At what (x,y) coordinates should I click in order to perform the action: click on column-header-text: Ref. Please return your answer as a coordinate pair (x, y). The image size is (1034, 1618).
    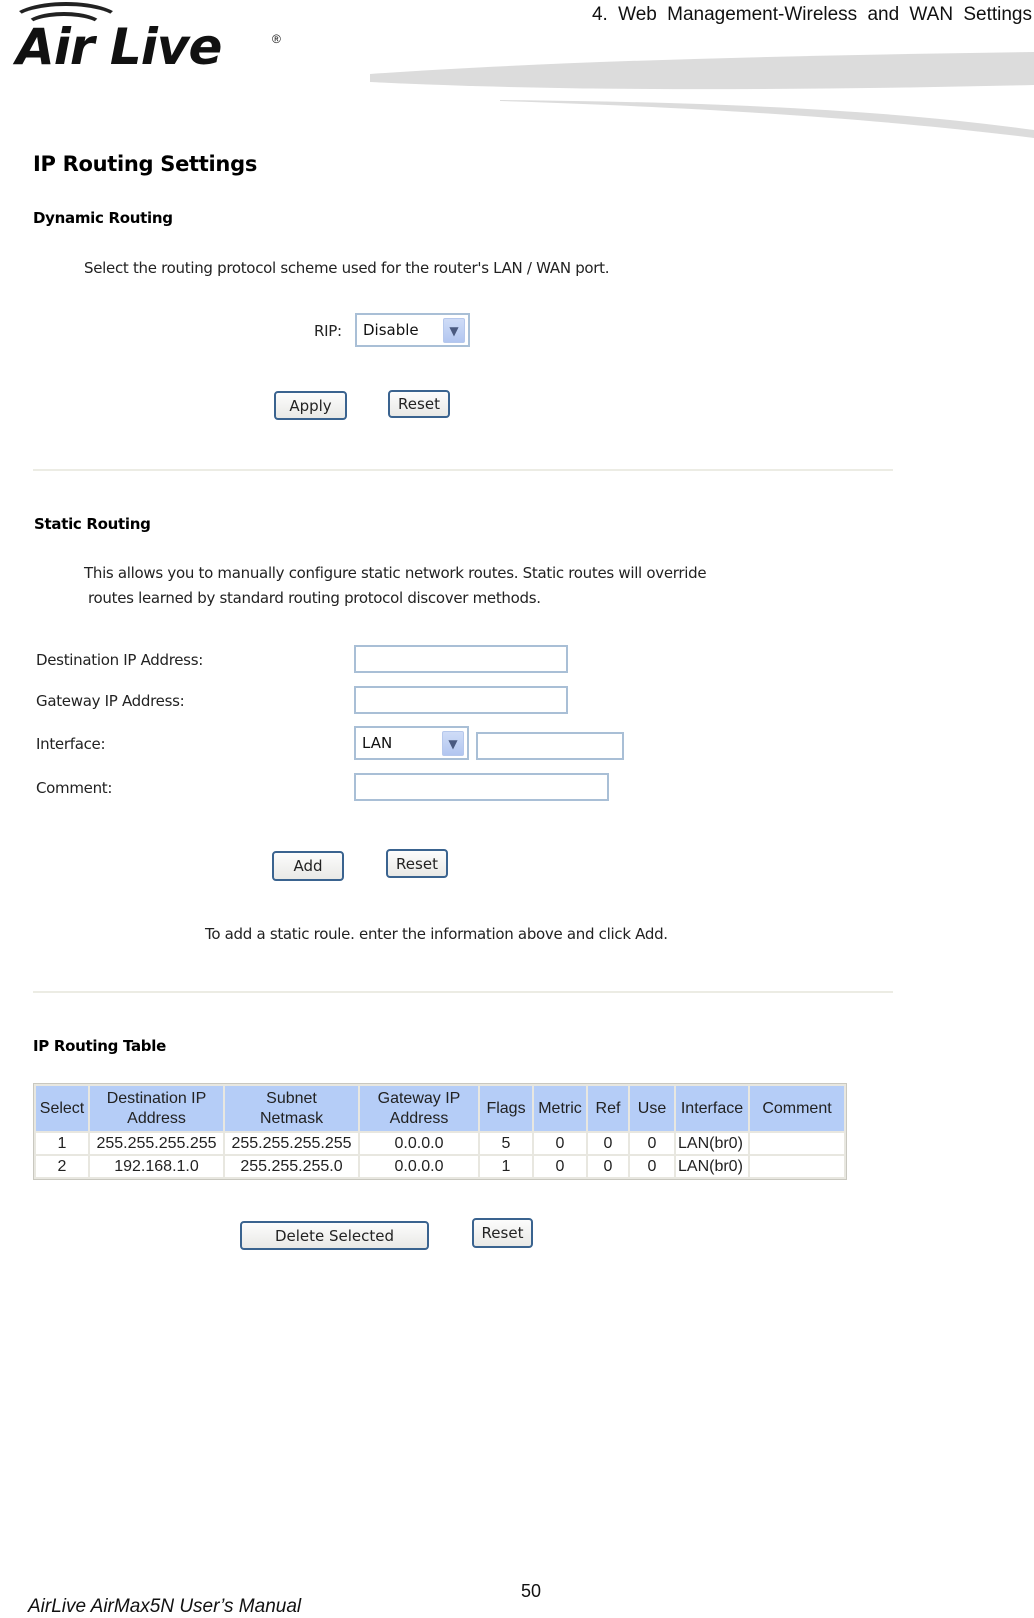
    Looking at the image, I should click on (608, 1108).